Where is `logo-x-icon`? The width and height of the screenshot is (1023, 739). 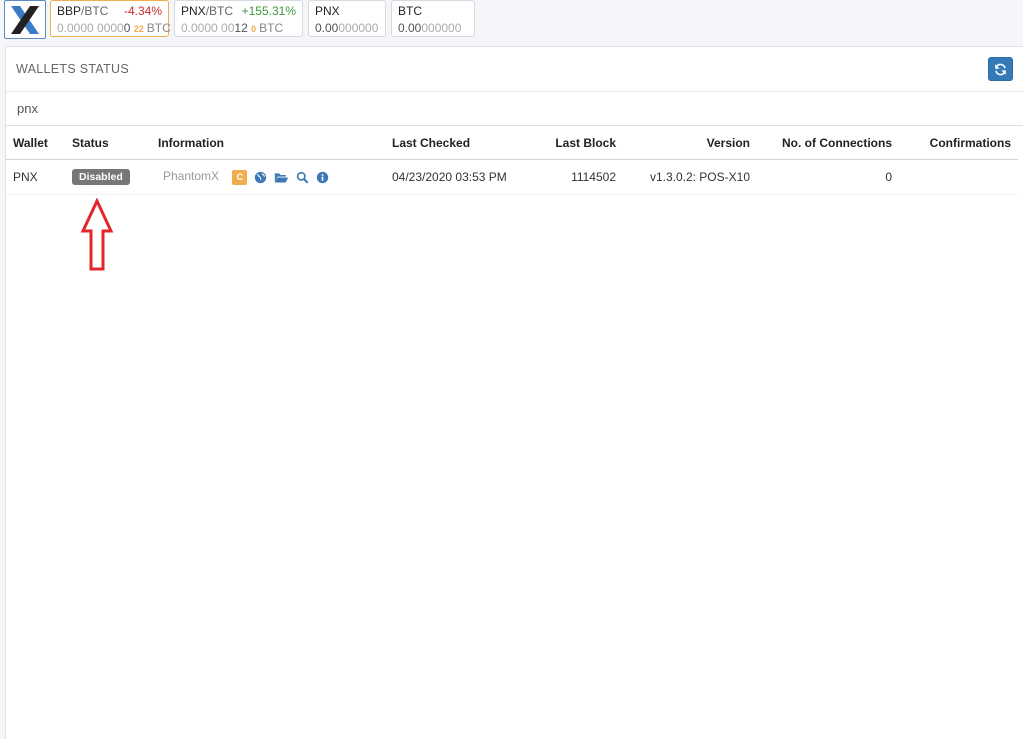 logo-x-icon is located at coordinates (25, 19).